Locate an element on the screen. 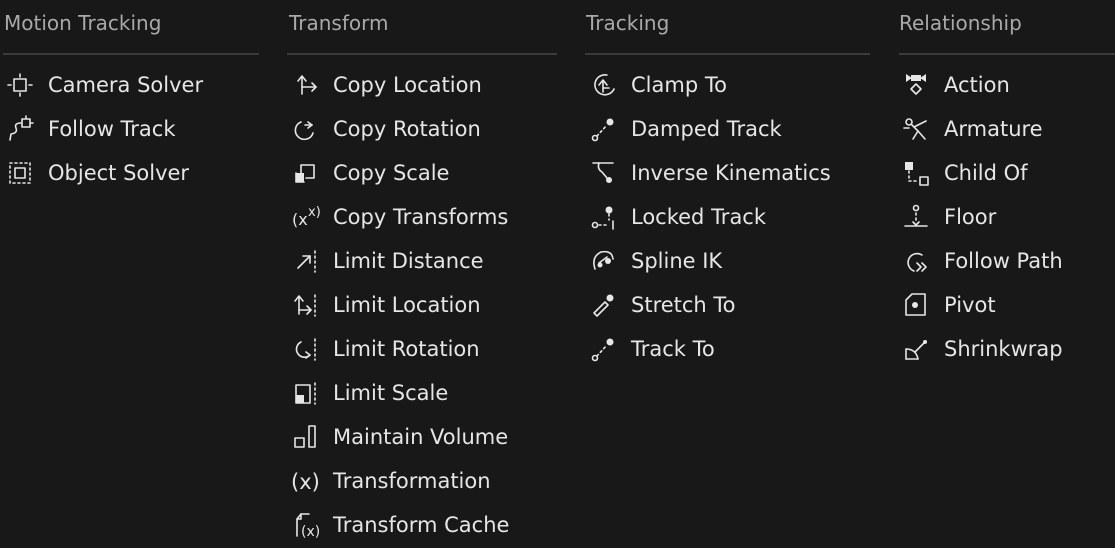 The image size is (1115, 548). limit-rotation-icon is located at coordinates (305, 349).